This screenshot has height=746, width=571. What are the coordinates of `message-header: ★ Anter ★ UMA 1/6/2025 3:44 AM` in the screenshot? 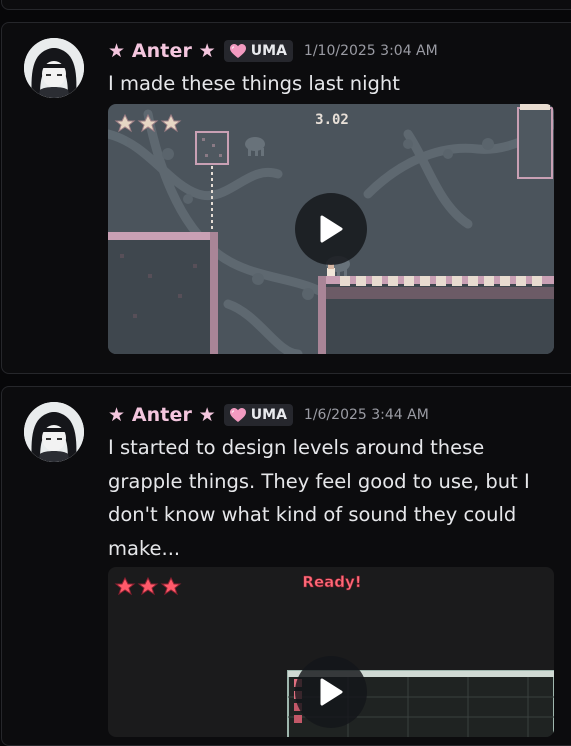 It's located at (268, 415).